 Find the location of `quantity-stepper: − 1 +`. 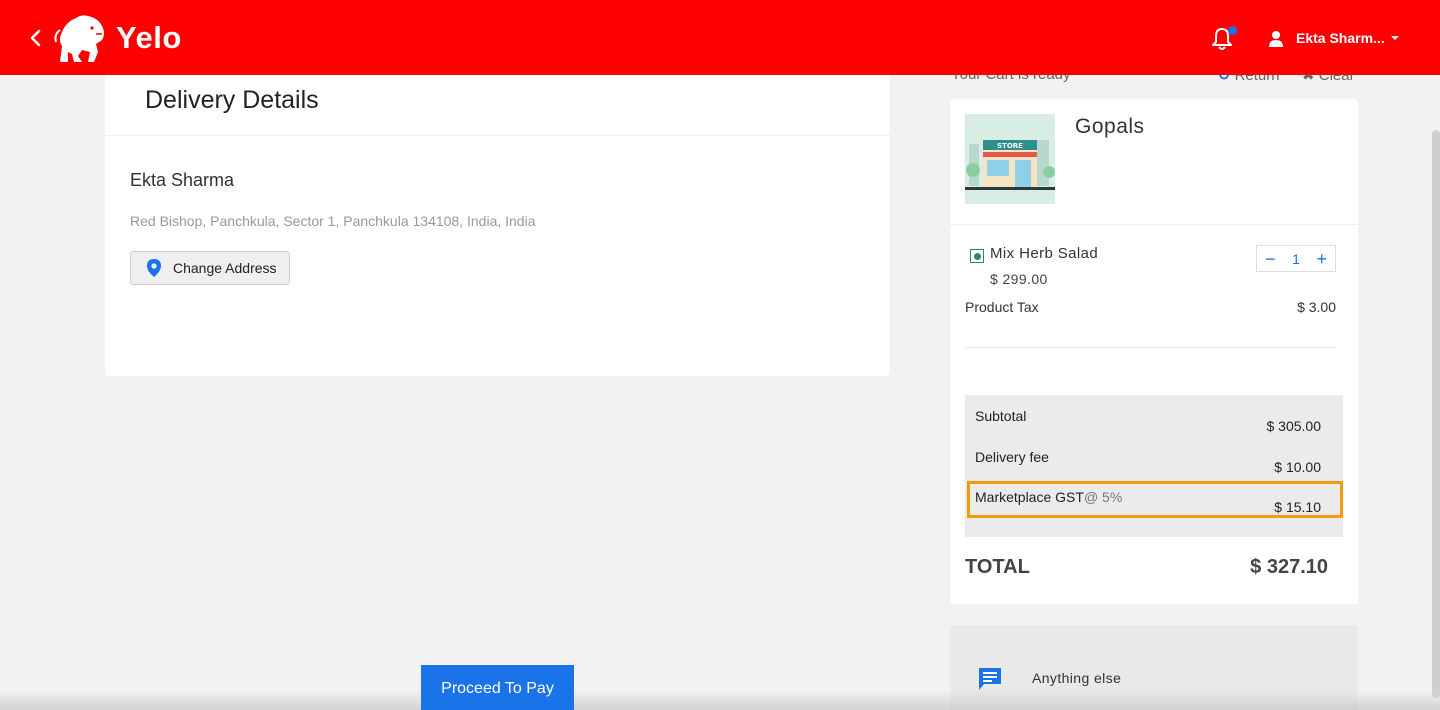

quantity-stepper: − 1 + is located at coordinates (1296, 258).